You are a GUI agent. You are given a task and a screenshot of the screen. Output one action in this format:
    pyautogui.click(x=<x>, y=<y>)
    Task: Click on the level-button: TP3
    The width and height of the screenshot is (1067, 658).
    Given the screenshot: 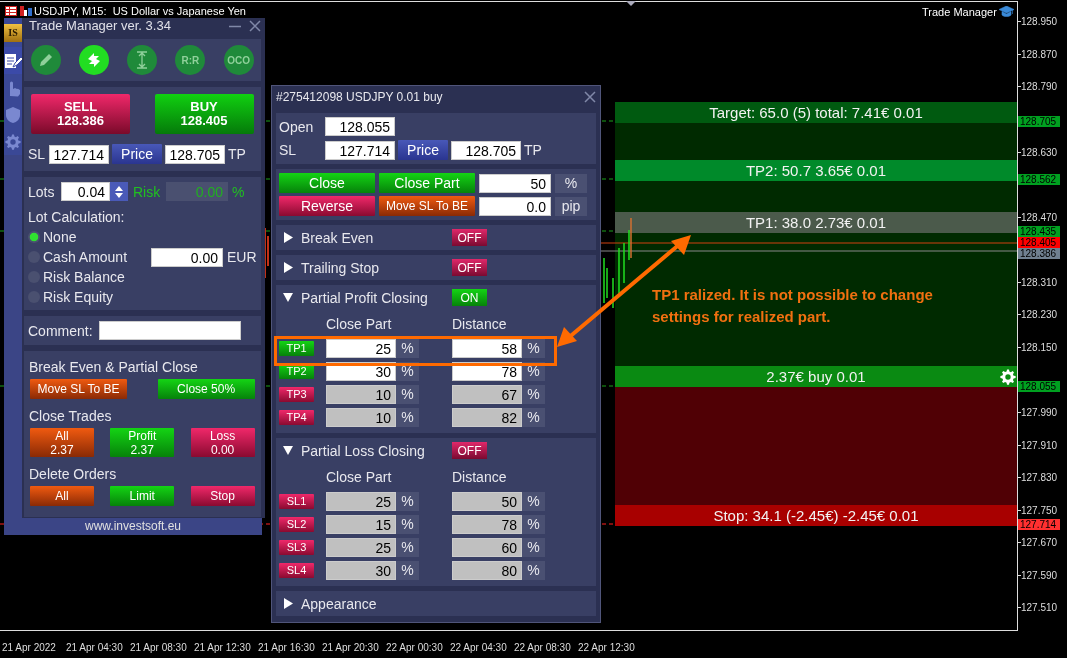 What is the action you would take?
    pyautogui.click(x=296, y=394)
    